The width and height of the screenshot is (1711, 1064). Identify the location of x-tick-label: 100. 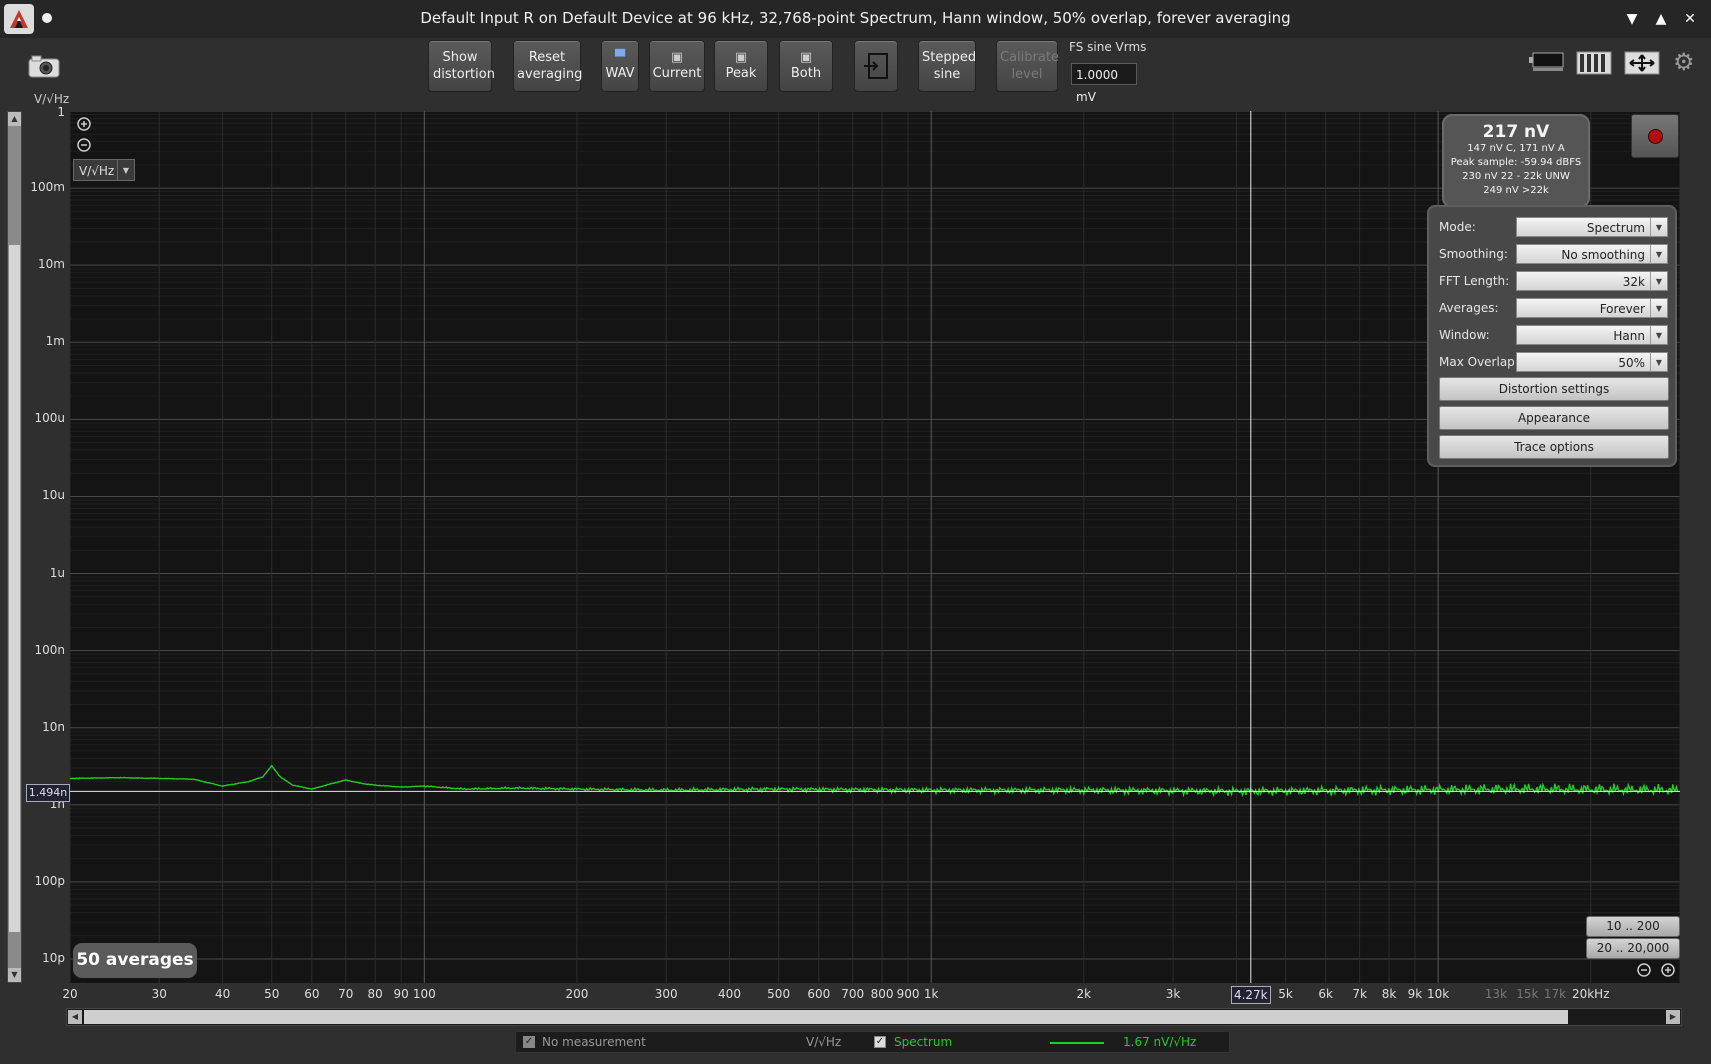
(424, 994).